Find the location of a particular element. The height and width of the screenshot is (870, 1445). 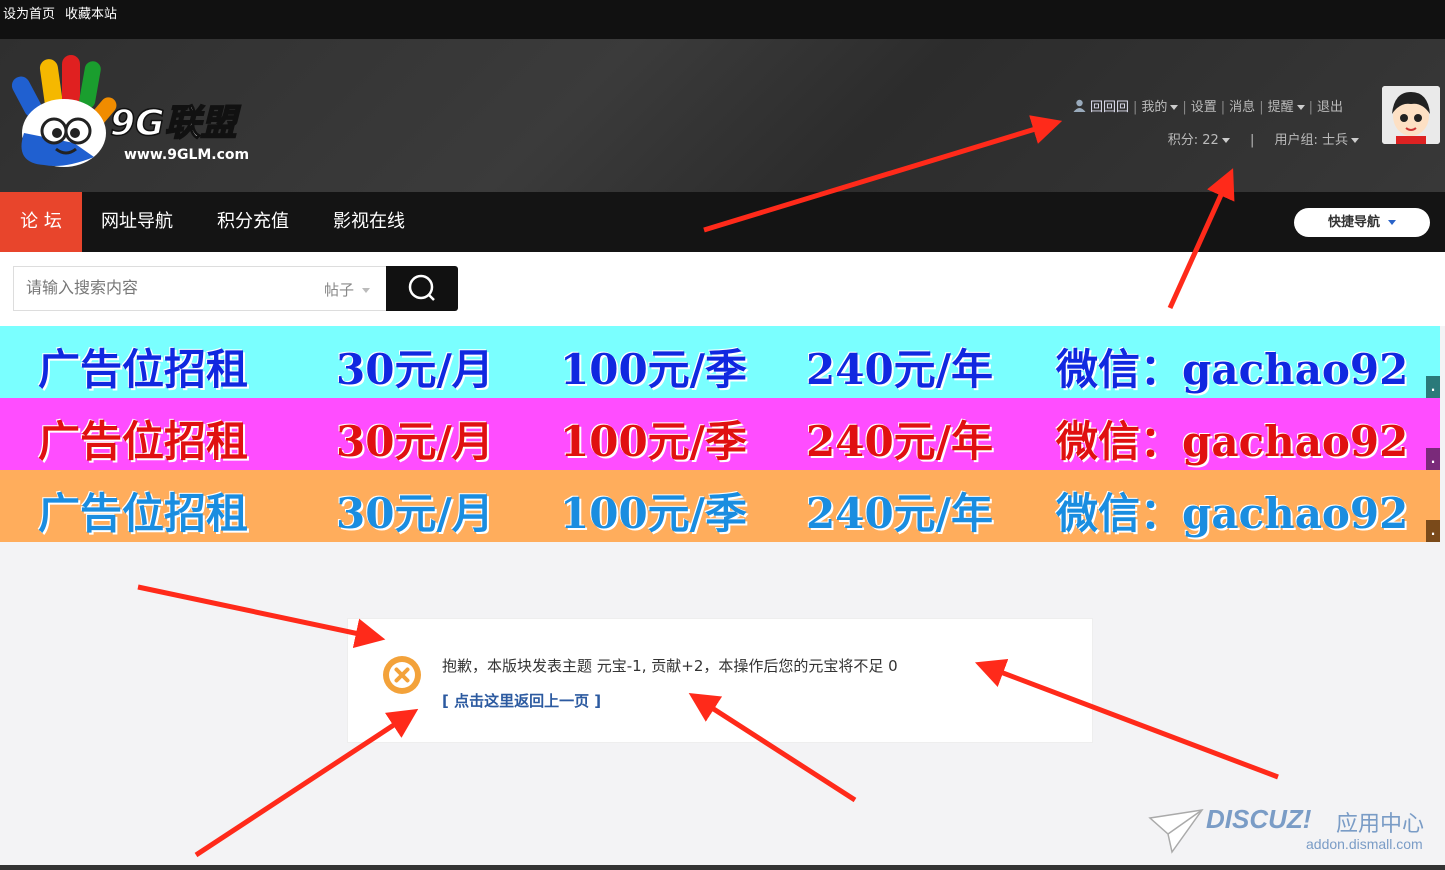

my-menu: 我的 is located at coordinates (1154, 107).